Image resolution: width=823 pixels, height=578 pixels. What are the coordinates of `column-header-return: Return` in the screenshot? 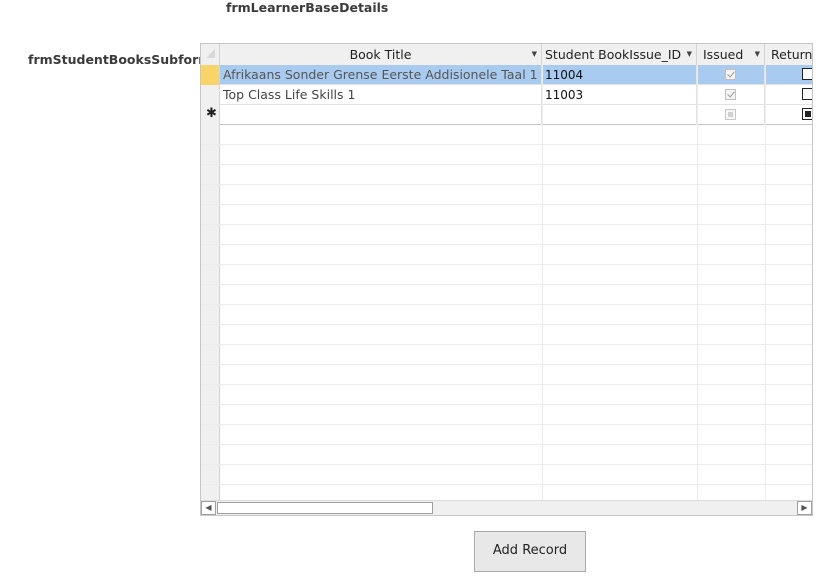 It's located at (789, 54).